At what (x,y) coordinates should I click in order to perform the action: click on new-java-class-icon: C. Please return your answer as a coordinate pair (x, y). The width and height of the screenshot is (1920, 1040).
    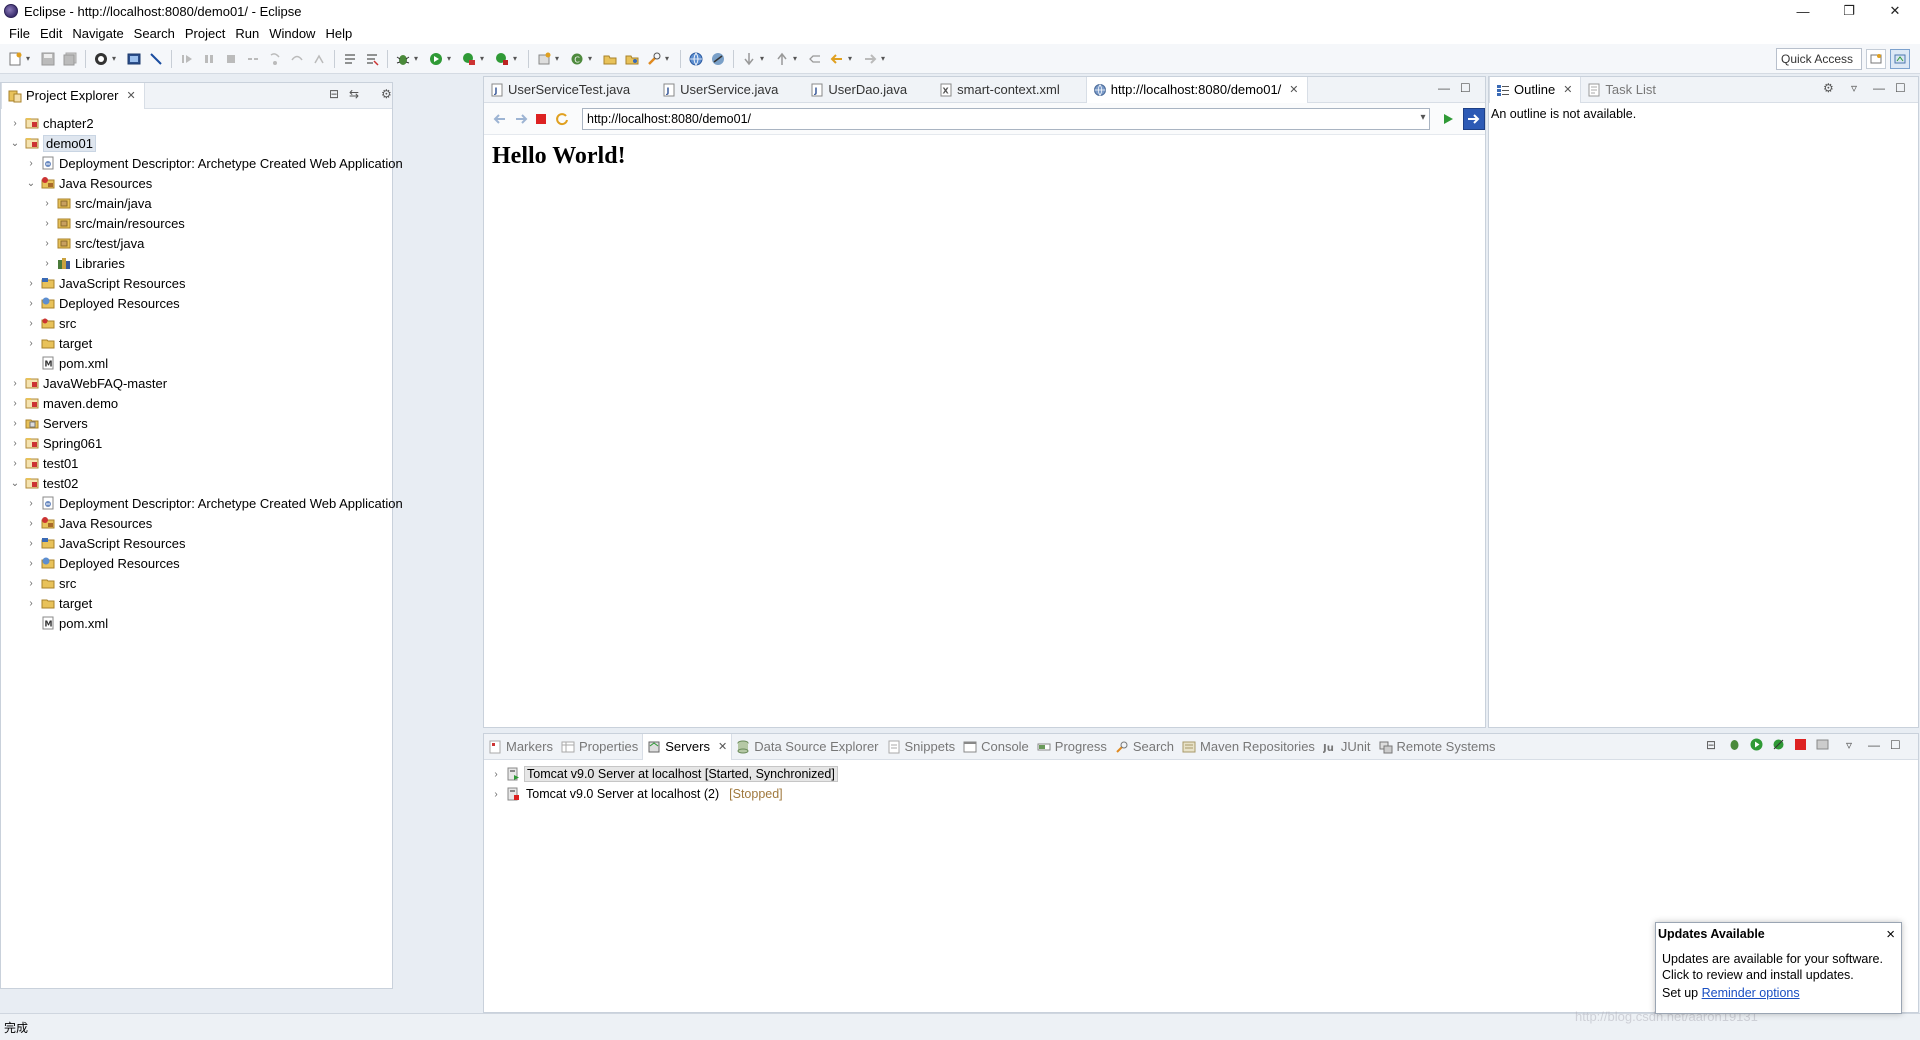
    Looking at the image, I should click on (577, 59).